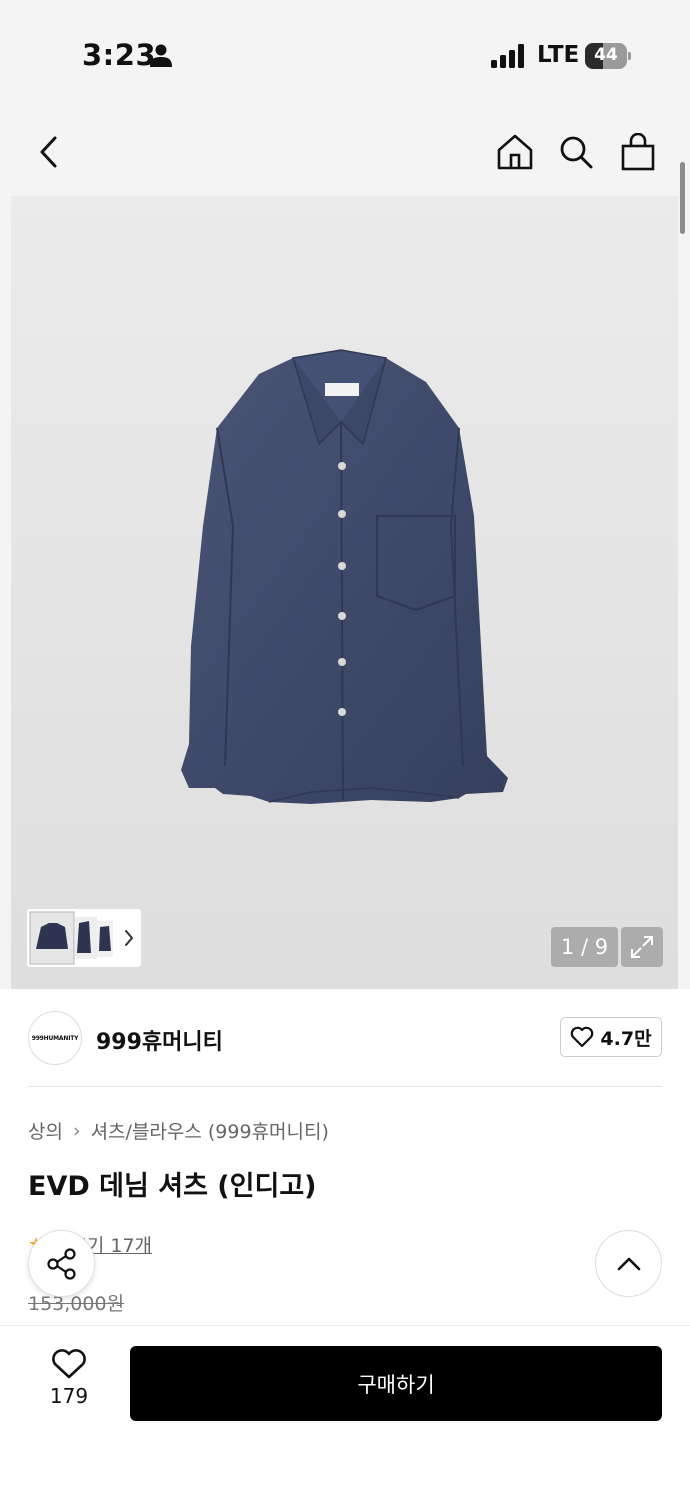 The width and height of the screenshot is (690, 1500). I want to click on thumbnail-strip, so click(84, 938).